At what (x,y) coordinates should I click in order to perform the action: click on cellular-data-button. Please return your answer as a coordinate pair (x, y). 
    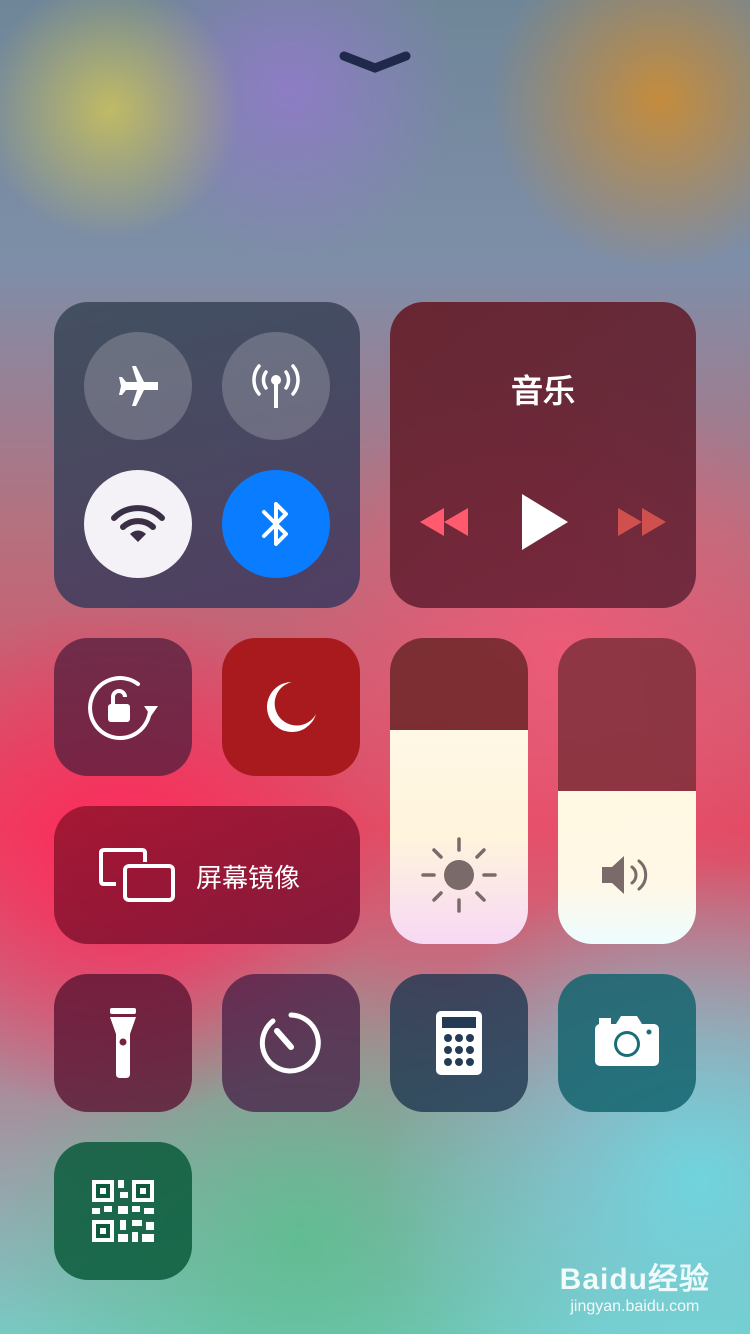
    Looking at the image, I should click on (276, 386).